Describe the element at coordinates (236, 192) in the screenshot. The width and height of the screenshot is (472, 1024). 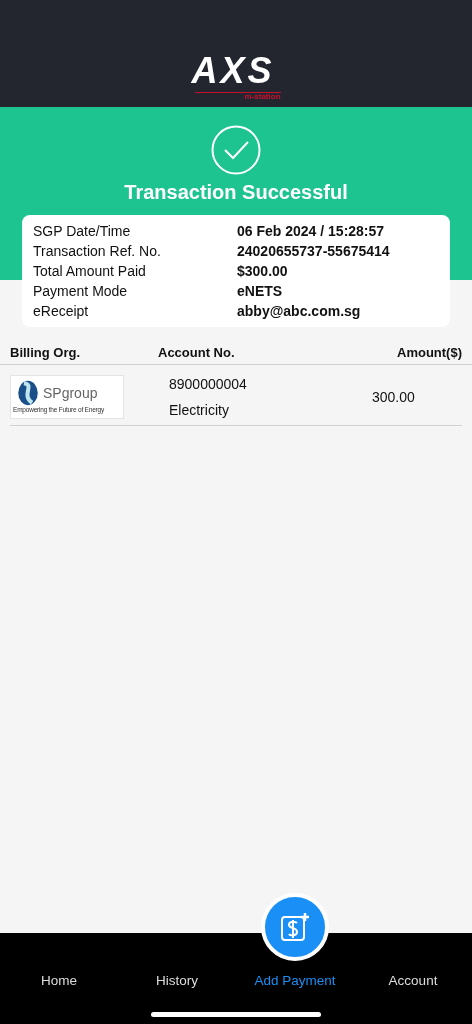
I see `status-title: Transaction Successful` at that location.